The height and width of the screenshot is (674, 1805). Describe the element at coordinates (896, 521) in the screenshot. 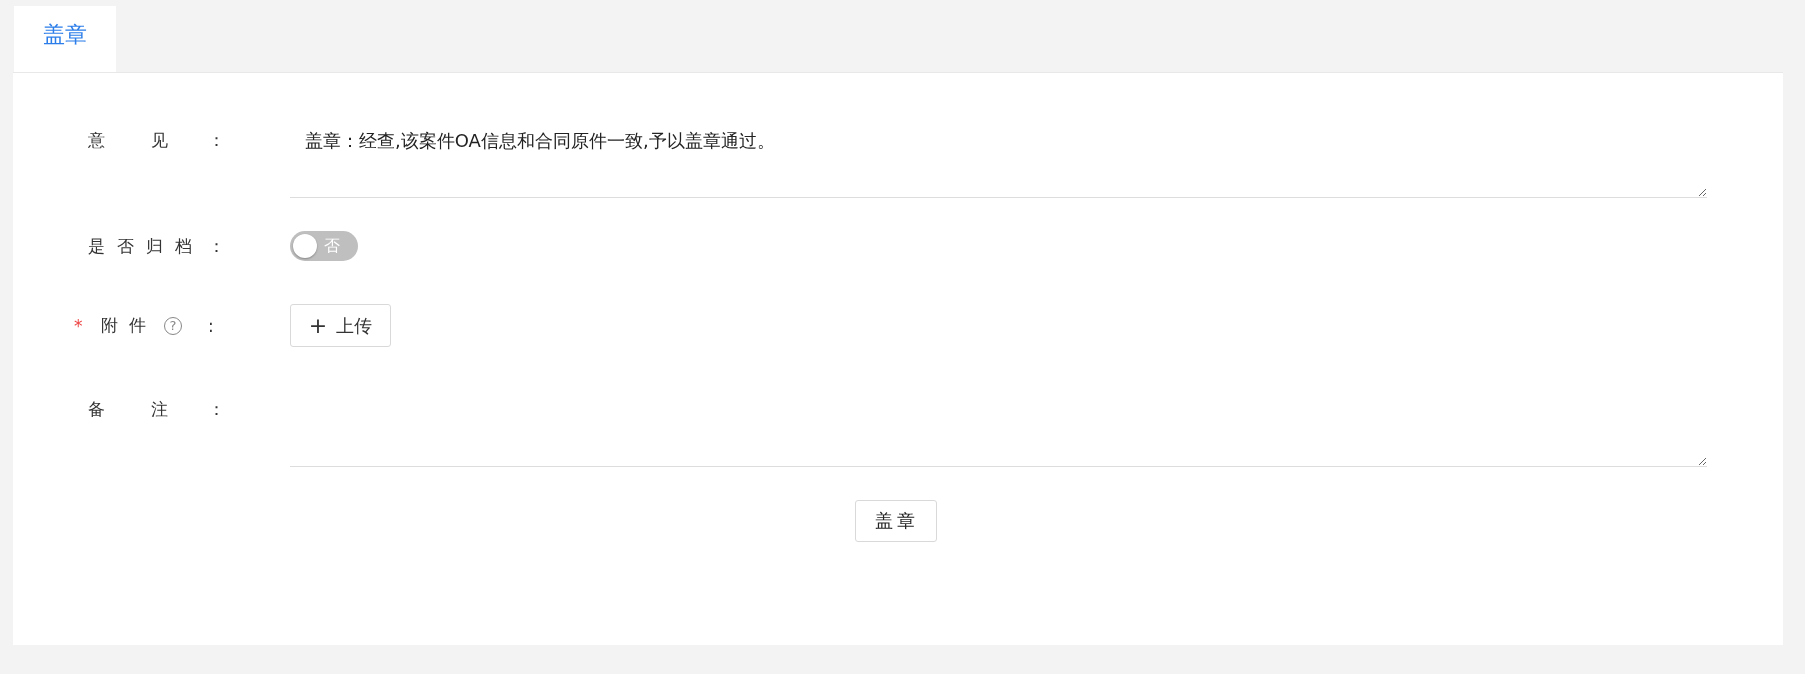

I see `stamp-button: 盖章` at that location.